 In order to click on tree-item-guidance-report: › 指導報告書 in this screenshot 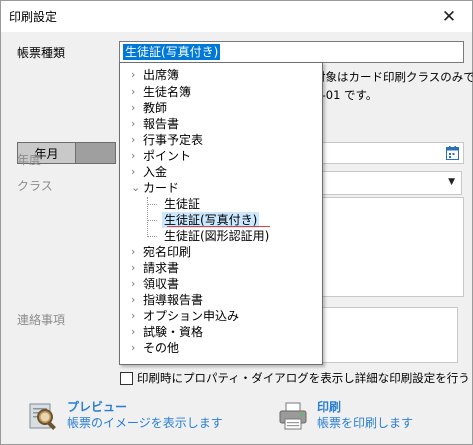, I will do `click(167, 300)`.